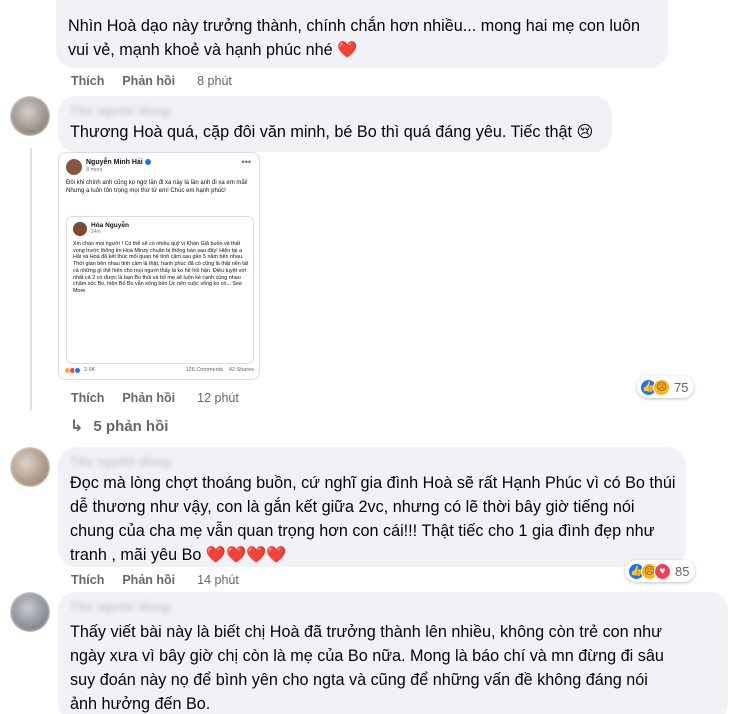 Image resolution: width=745 pixels, height=714 pixels. I want to click on reaction-summary: 👍 ☹ ♥ 85, so click(660, 571).